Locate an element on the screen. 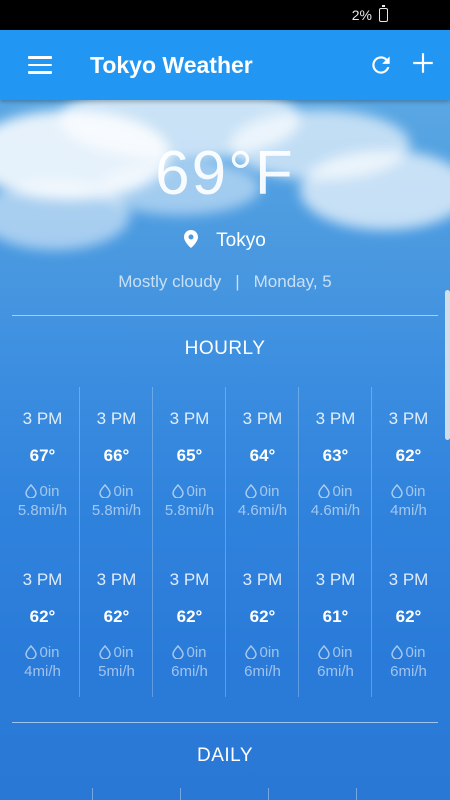  current-temperature: 69°F is located at coordinates (225, 173).